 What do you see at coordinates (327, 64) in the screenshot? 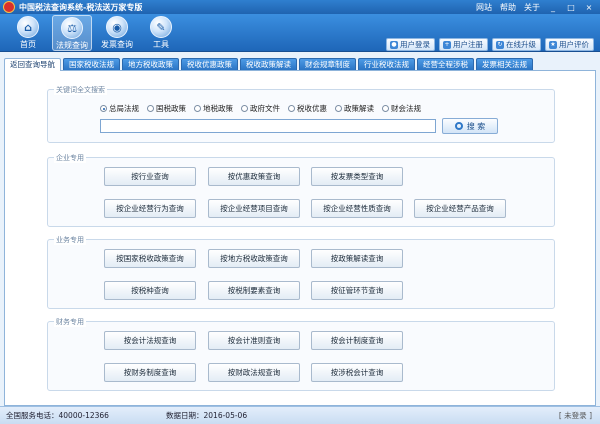
I see `tab-accounting-rules: 财会规章制度` at bounding box center [327, 64].